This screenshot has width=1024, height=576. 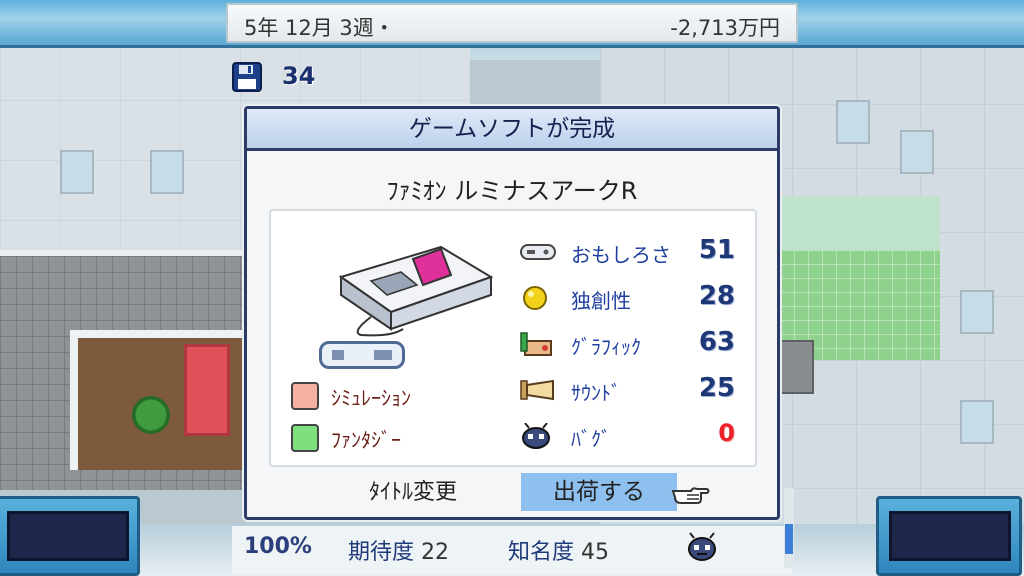 I want to click on funds: -2,713万円, so click(x=725, y=28).